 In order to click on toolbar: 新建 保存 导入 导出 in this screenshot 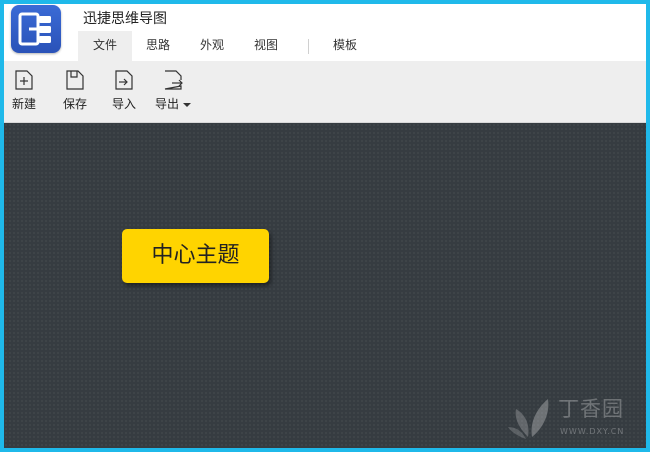, I will do `click(325, 92)`.